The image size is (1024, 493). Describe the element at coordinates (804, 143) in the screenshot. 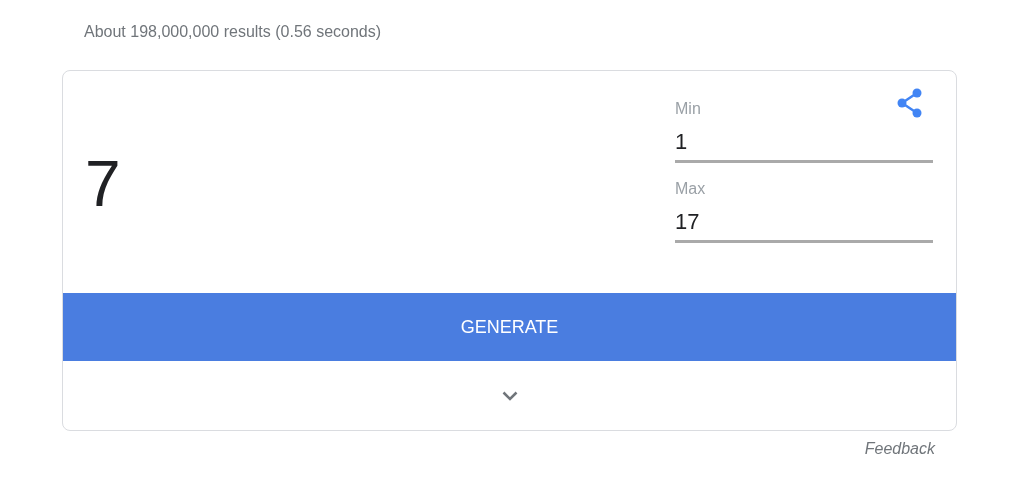

I see `number-input: 1` at that location.